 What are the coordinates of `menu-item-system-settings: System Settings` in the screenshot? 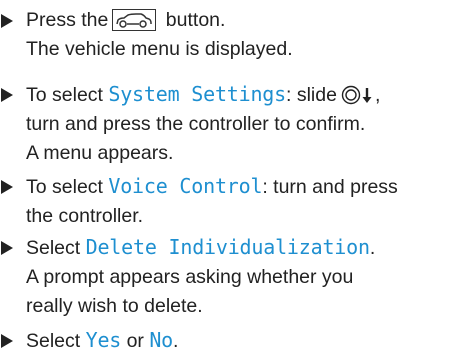 It's located at (197, 94).